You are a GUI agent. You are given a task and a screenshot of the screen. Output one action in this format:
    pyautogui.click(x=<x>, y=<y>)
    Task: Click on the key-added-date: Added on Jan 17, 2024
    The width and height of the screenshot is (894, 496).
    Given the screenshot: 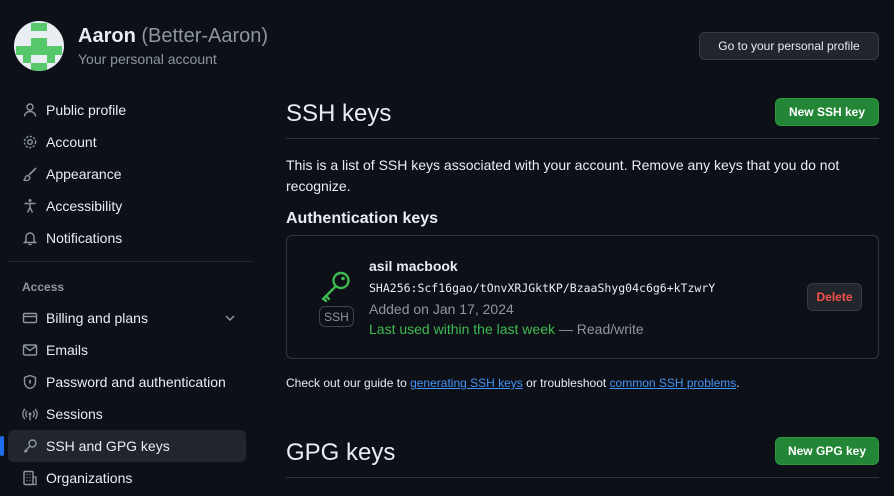 What is the action you would take?
    pyautogui.click(x=441, y=309)
    